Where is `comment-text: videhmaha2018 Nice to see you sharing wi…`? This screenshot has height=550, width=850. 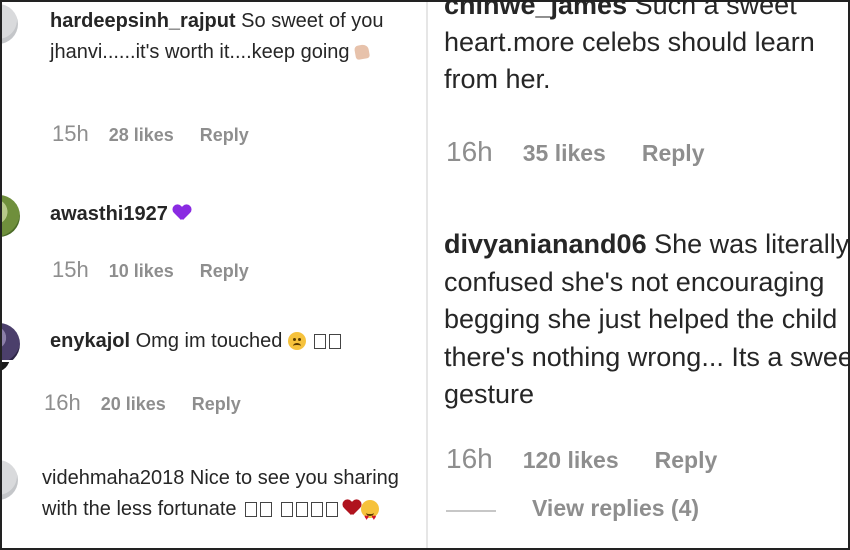 comment-text: videhmaha2018 Nice to see you sharing wi… is located at coordinates (232, 498).